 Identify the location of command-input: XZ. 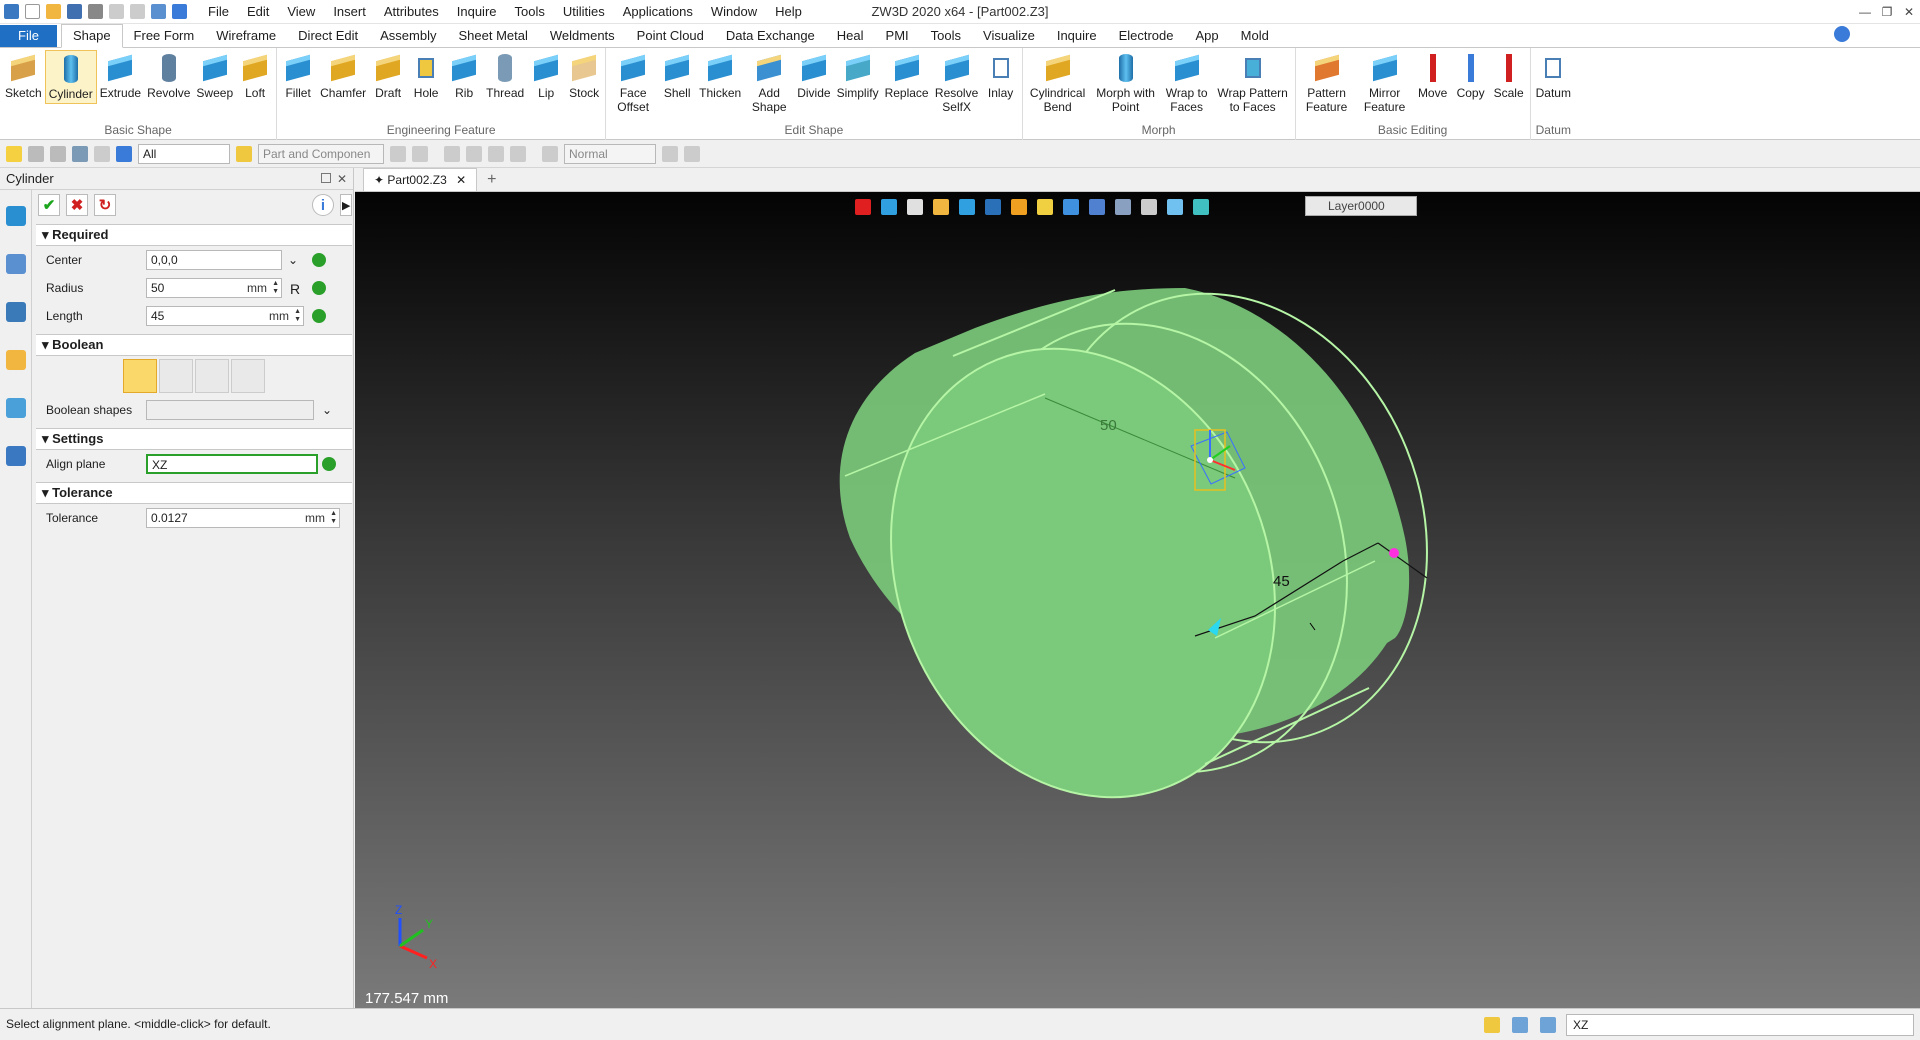
(1740, 1025).